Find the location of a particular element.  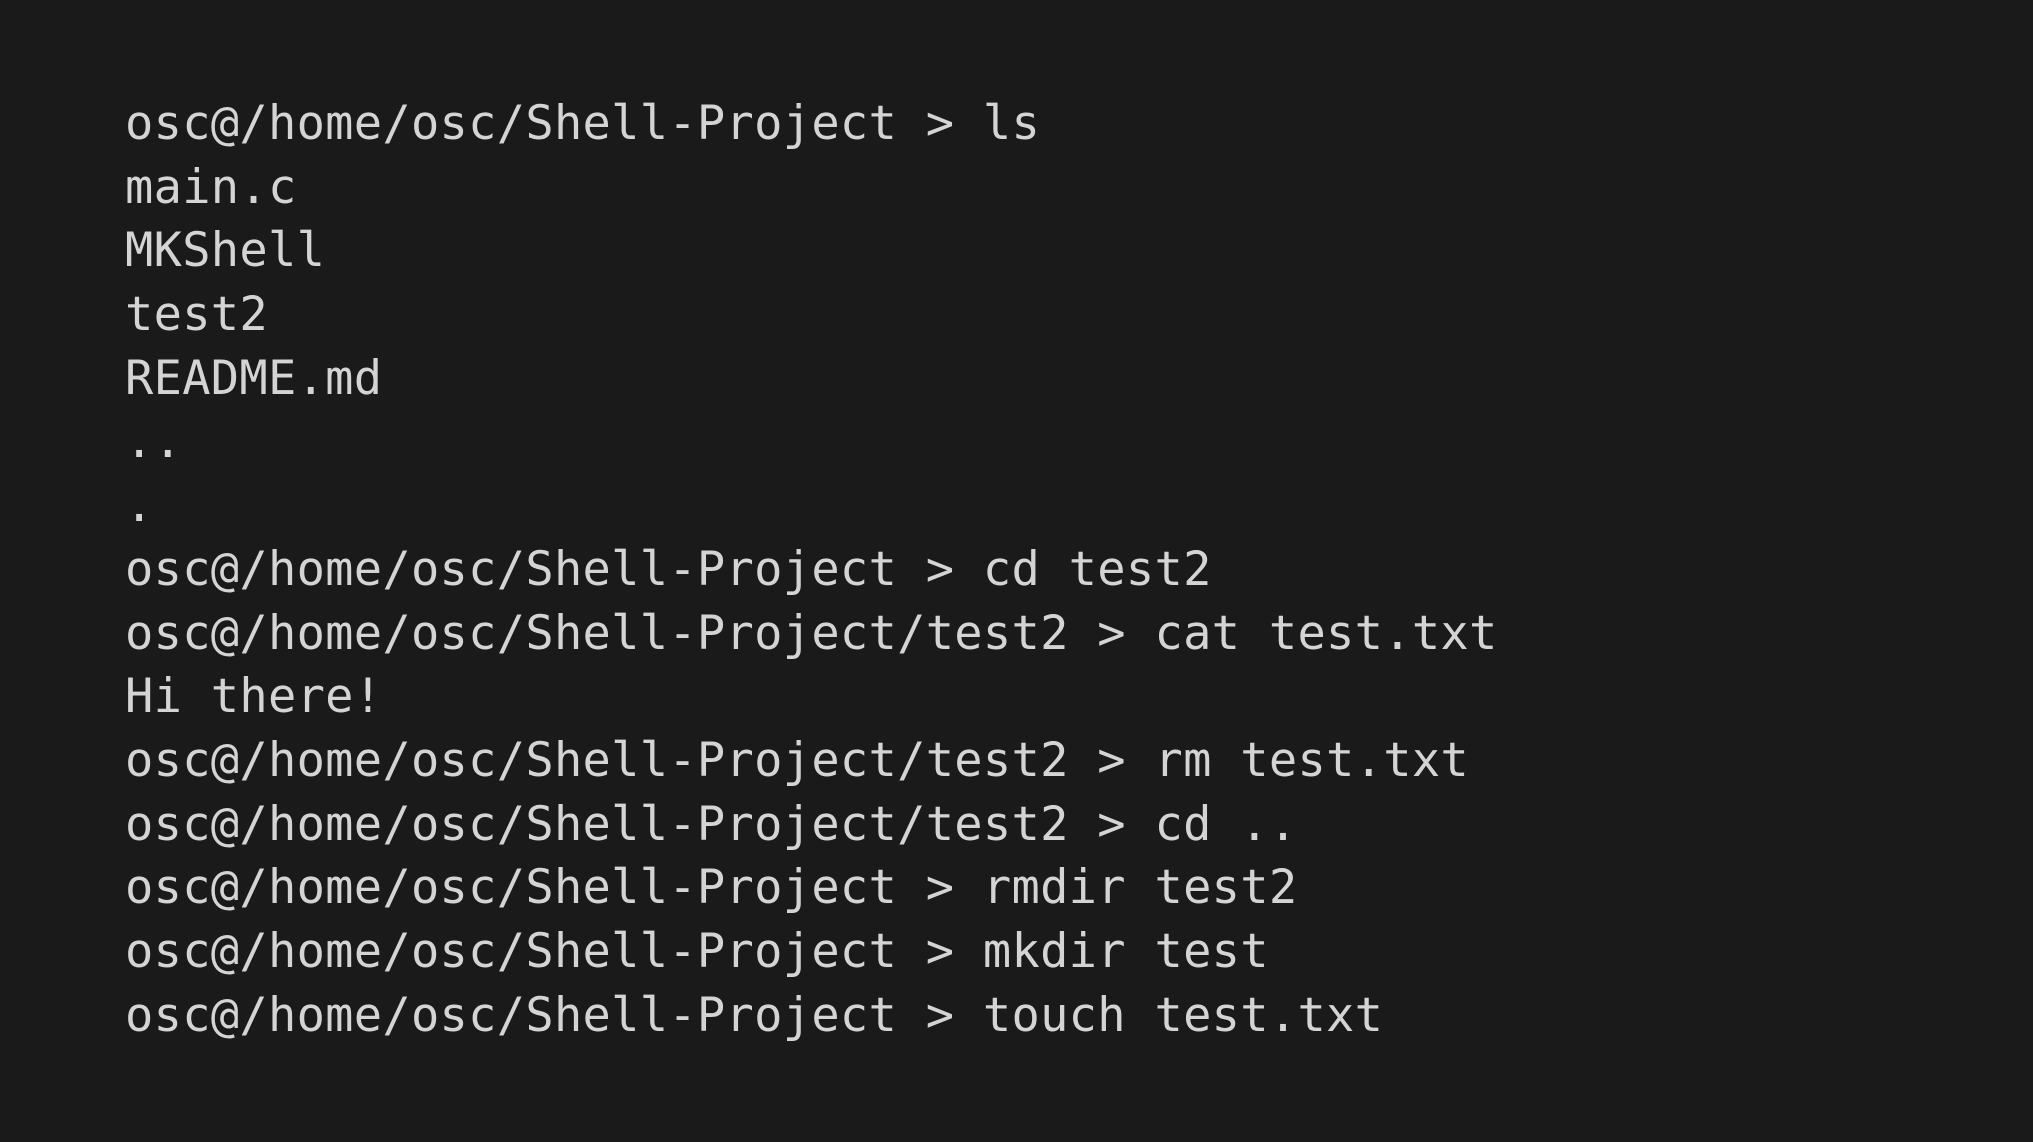

prompt-line-cd-test2: osc@/home/osc/Shell-Project > cd test2 is located at coordinates (668, 569).